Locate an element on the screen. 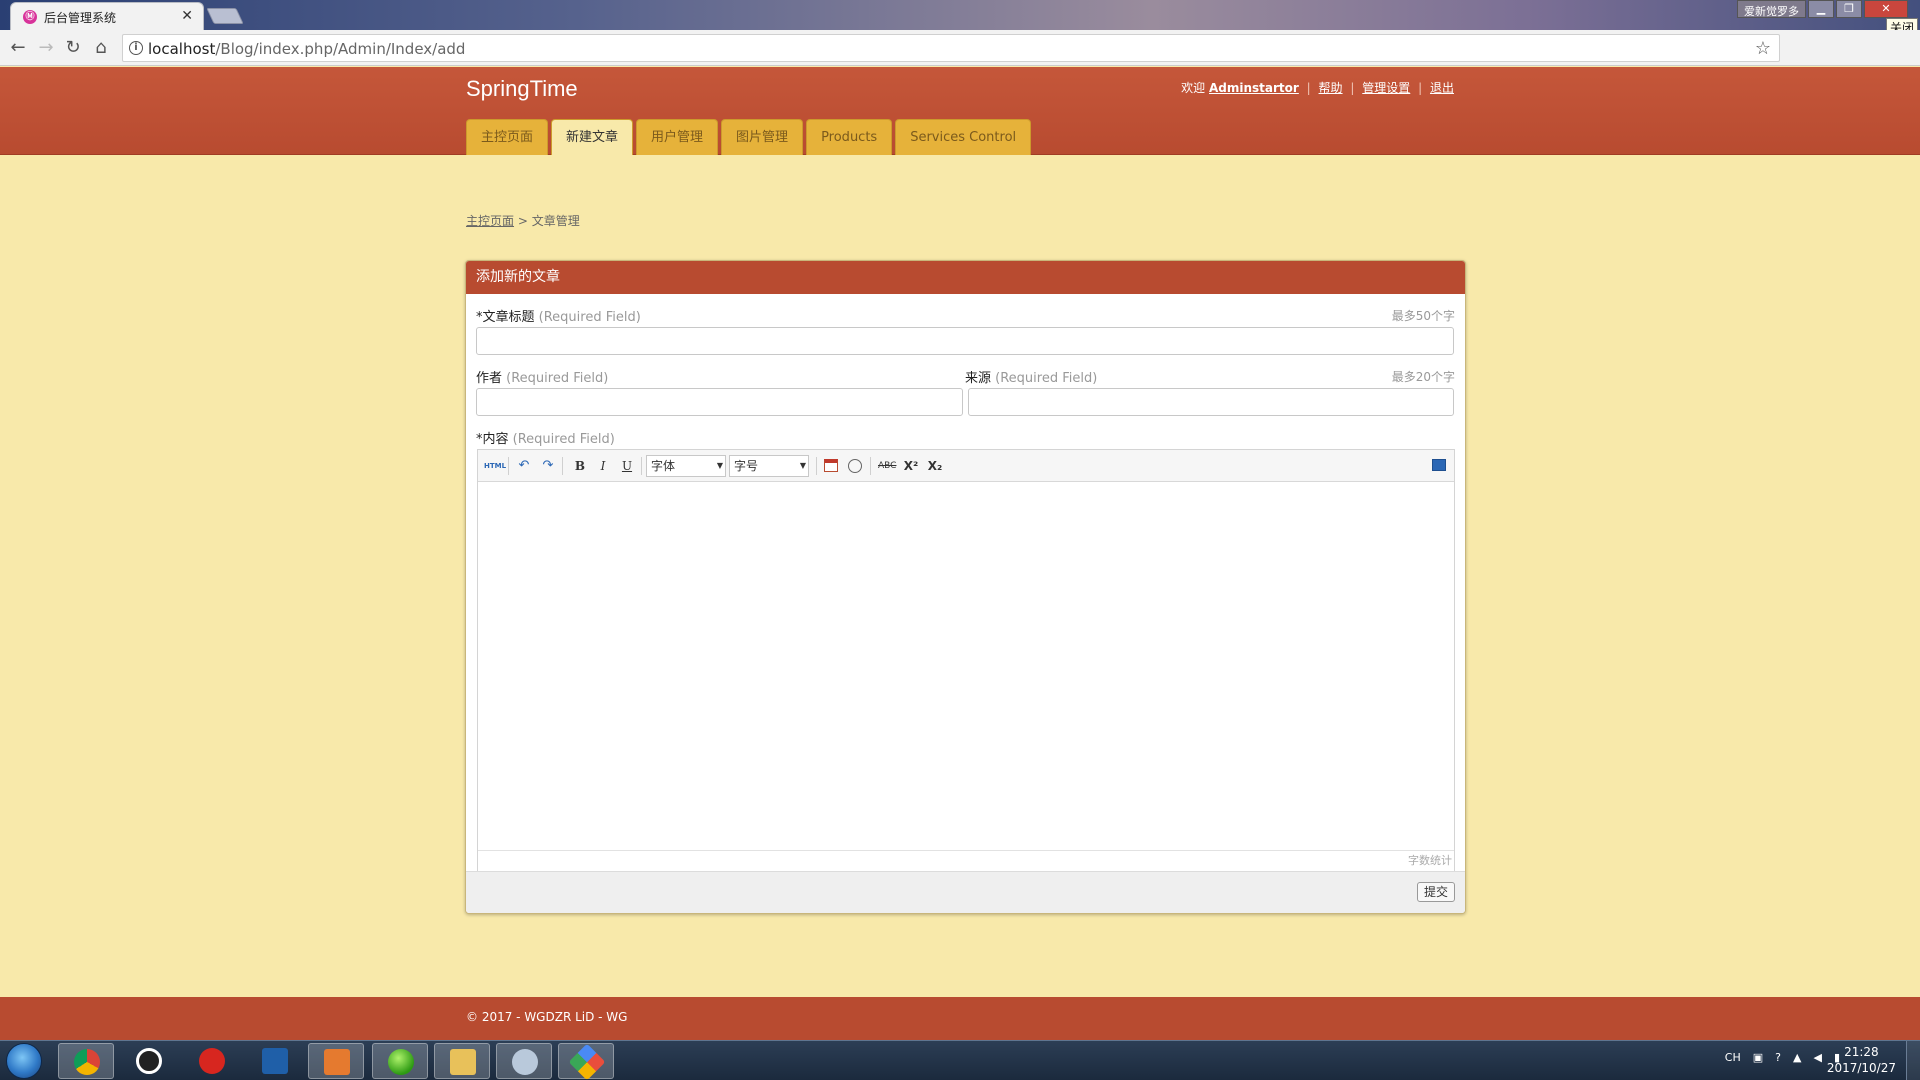  window-user-label: 爱新觉罗多 is located at coordinates (1771, 9).